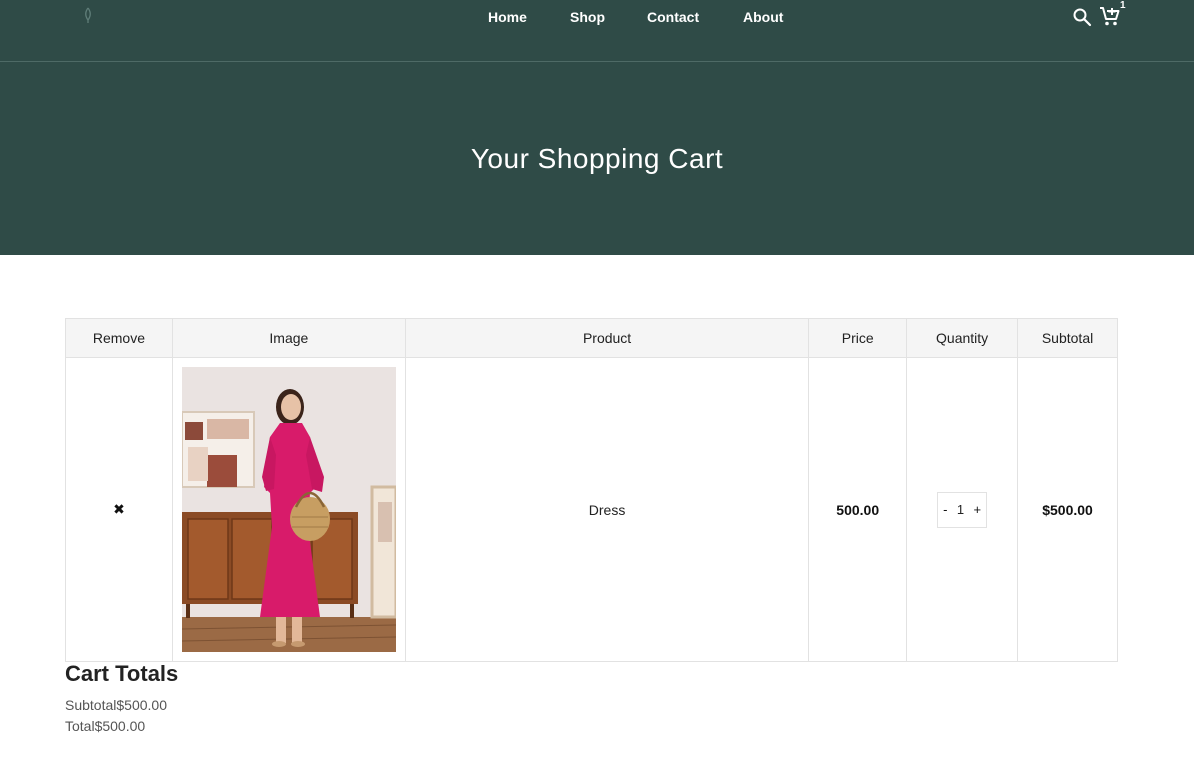 This screenshot has height=760, width=1194. Describe the element at coordinates (858, 338) in the screenshot. I see `column-header-price: Price` at that location.